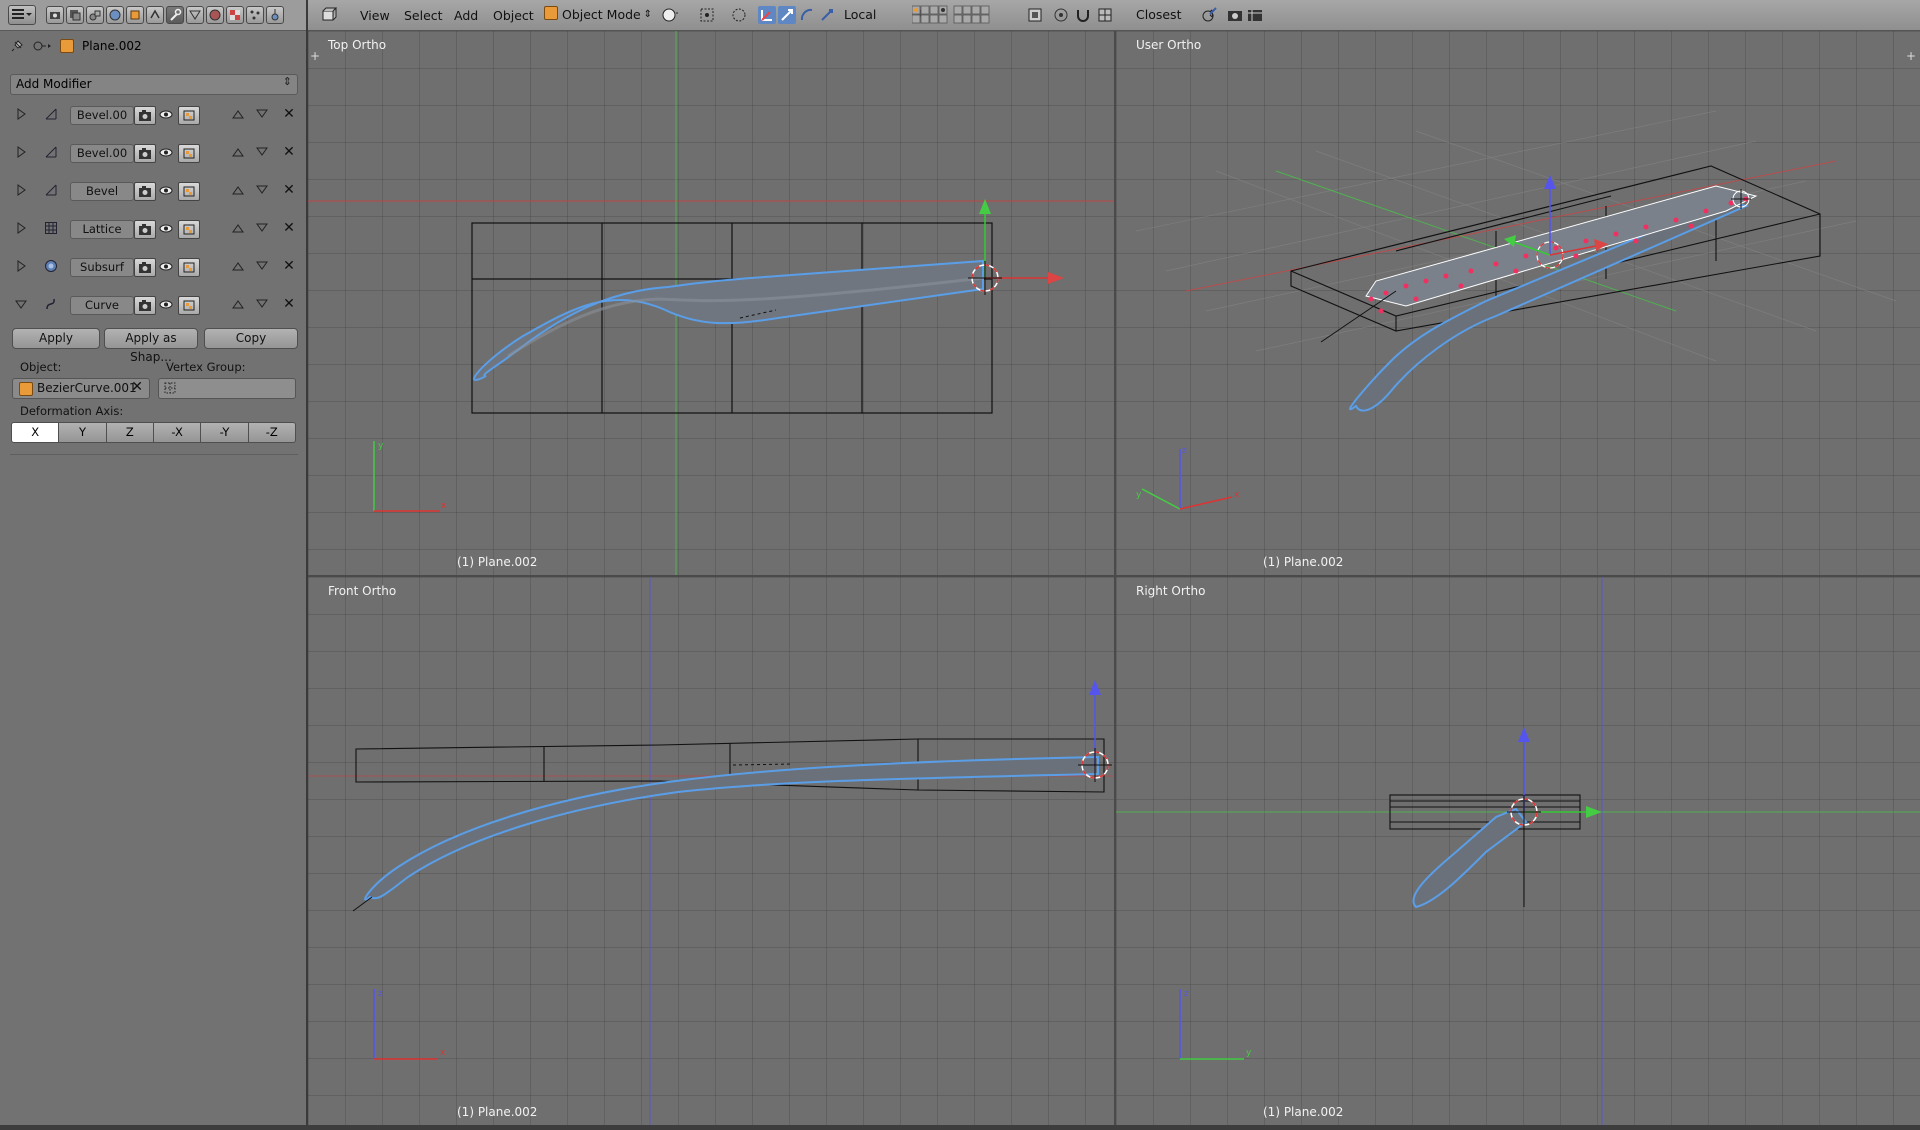  What do you see at coordinates (102, 267) in the screenshot?
I see `modifier-name-field: Subsurf` at bounding box center [102, 267].